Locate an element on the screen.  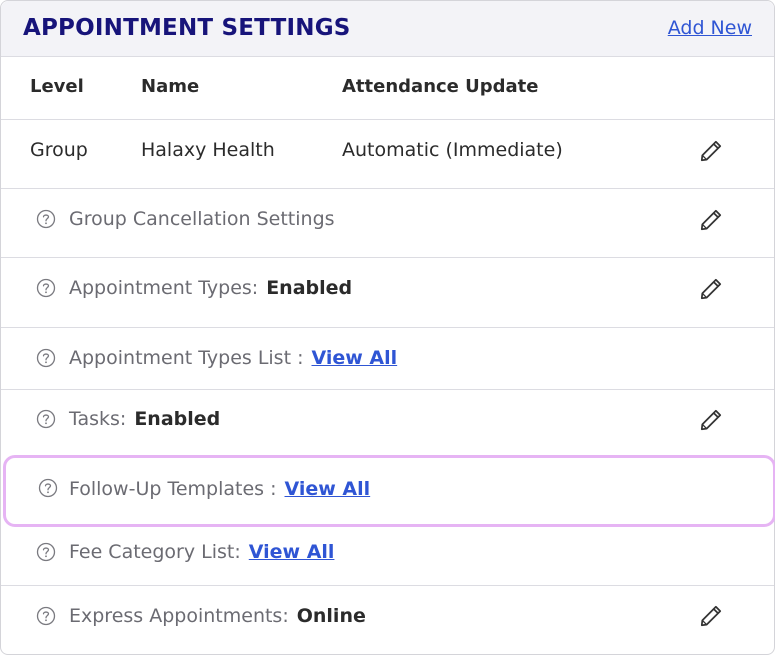
setting-row-fee-category-list: Fee Category List: View All is located at coordinates (387, 553).